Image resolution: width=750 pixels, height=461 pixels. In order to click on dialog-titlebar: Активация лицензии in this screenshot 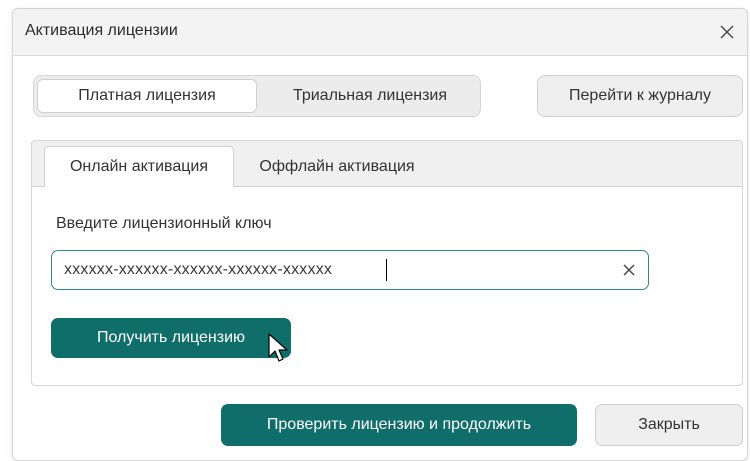, I will do `click(380, 32)`.